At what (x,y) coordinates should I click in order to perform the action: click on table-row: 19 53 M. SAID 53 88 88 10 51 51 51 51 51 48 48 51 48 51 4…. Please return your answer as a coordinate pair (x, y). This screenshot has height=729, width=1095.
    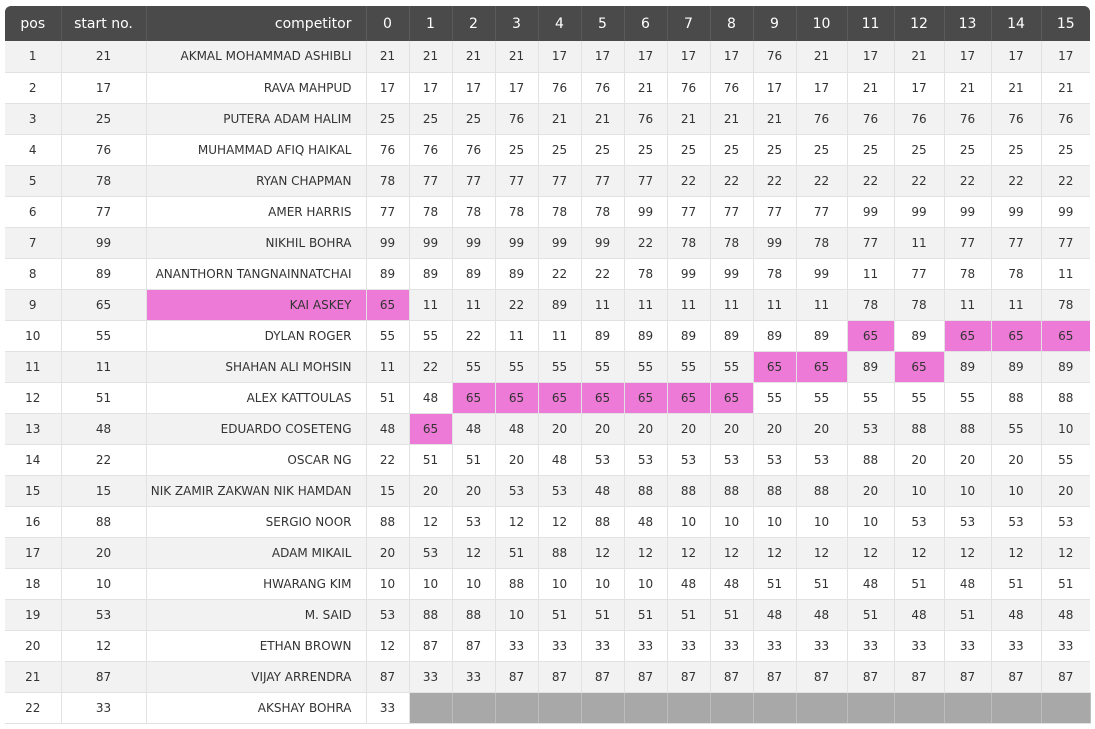
    Looking at the image, I should click on (547, 615).